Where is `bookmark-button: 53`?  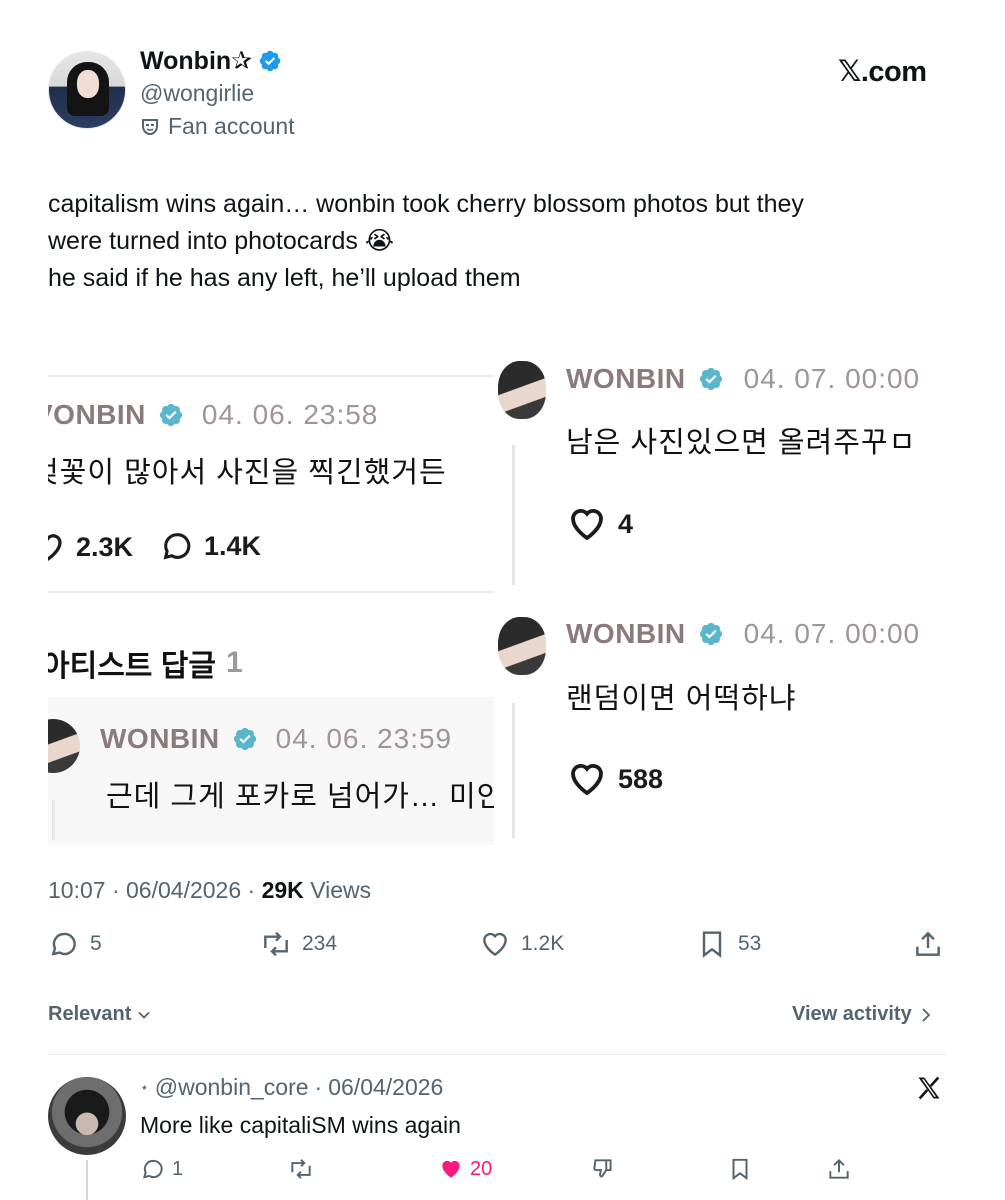 bookmark-button: 53 is located at coordinates (728, 944).